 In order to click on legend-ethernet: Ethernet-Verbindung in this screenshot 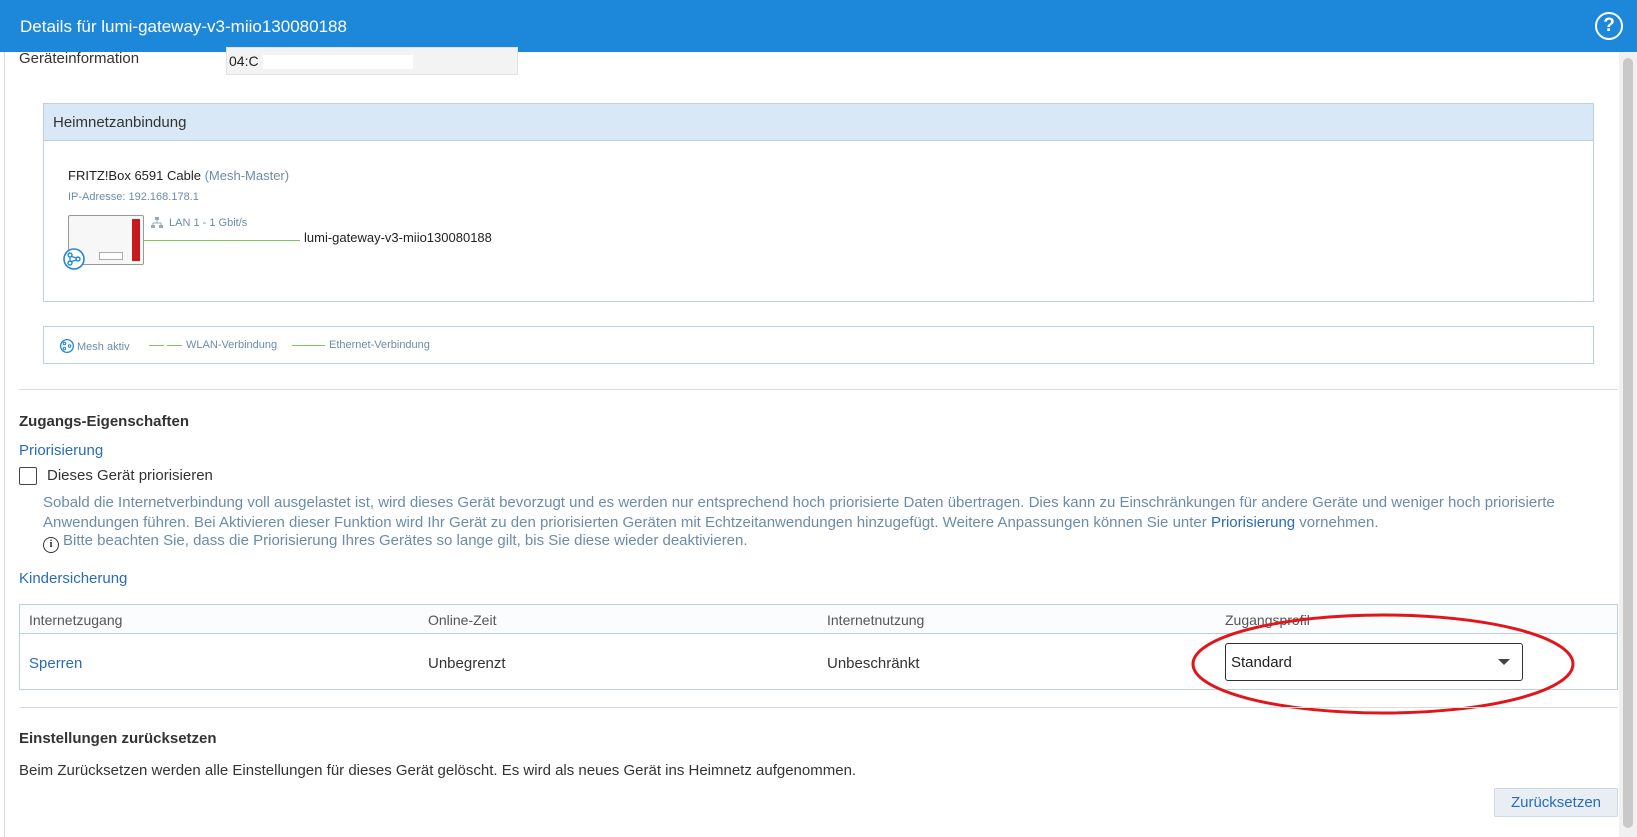, I will do `click(361, 345)`.